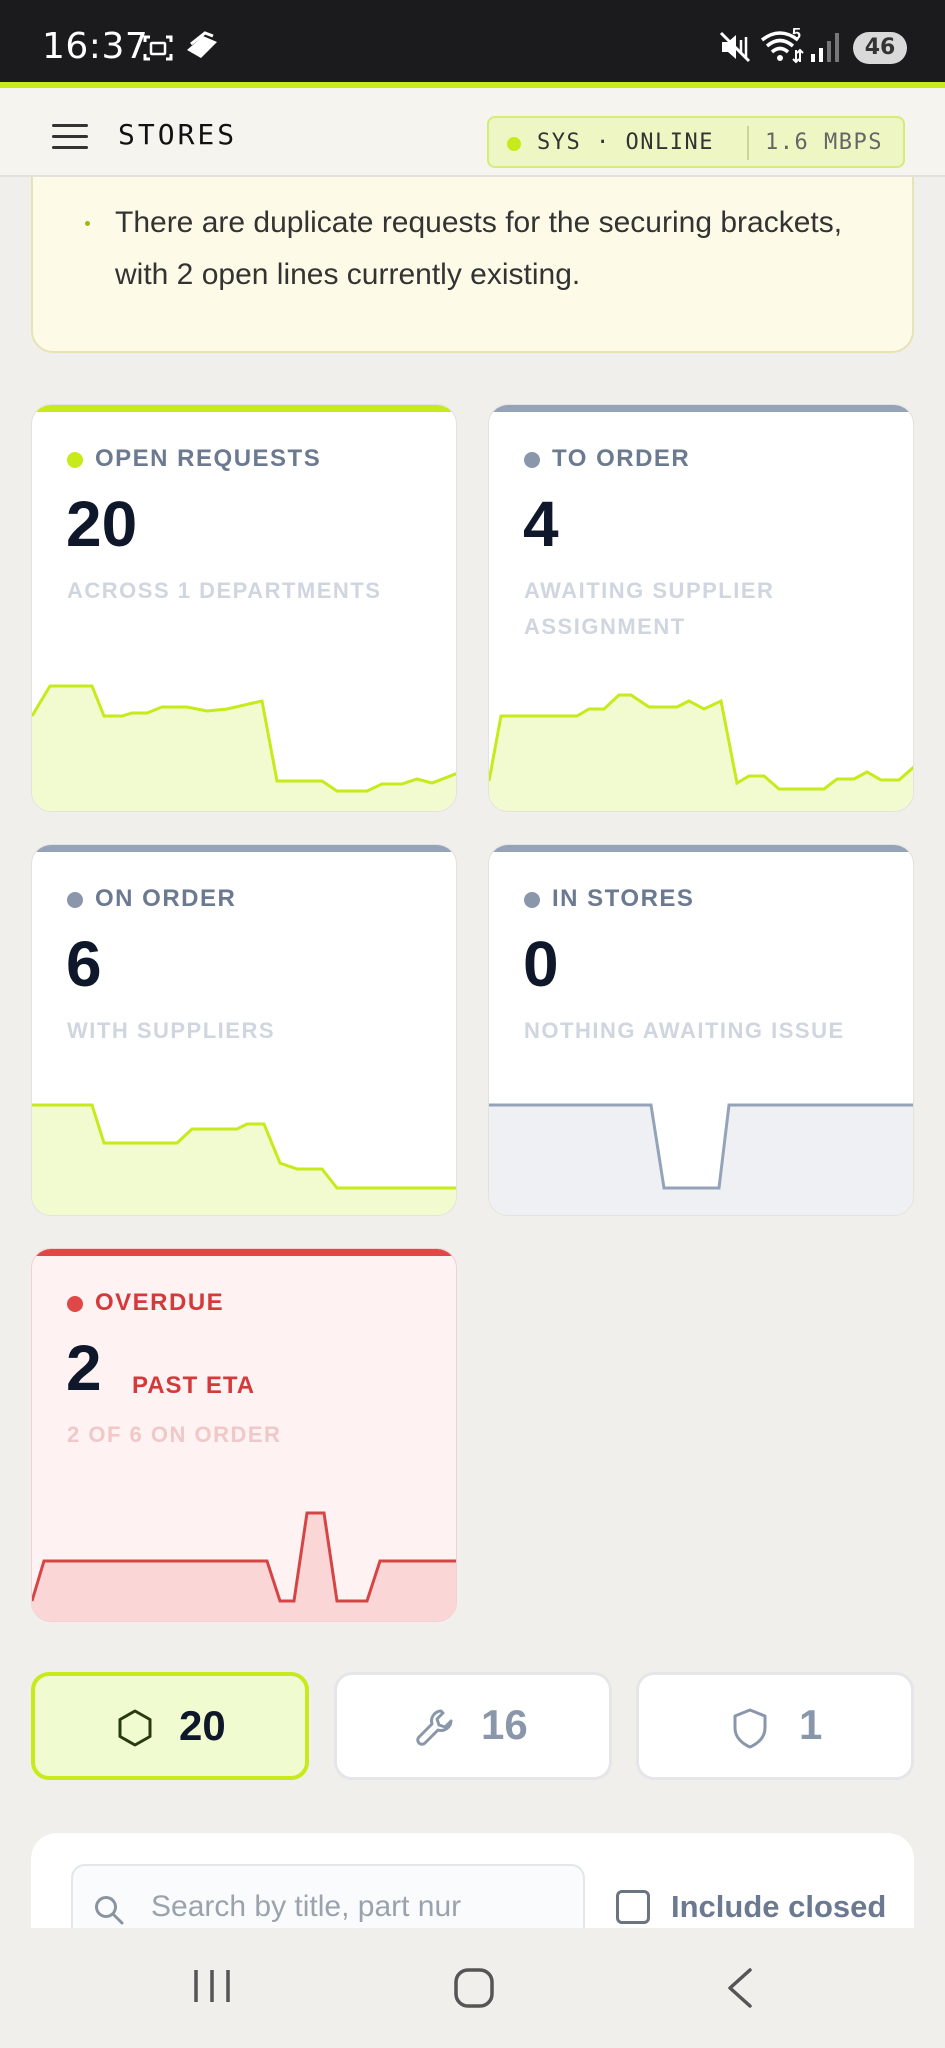  Describe the element at coordinates (473, 1726) in the screenshot. I see `filter-tab-maintenance: 16` at that location.